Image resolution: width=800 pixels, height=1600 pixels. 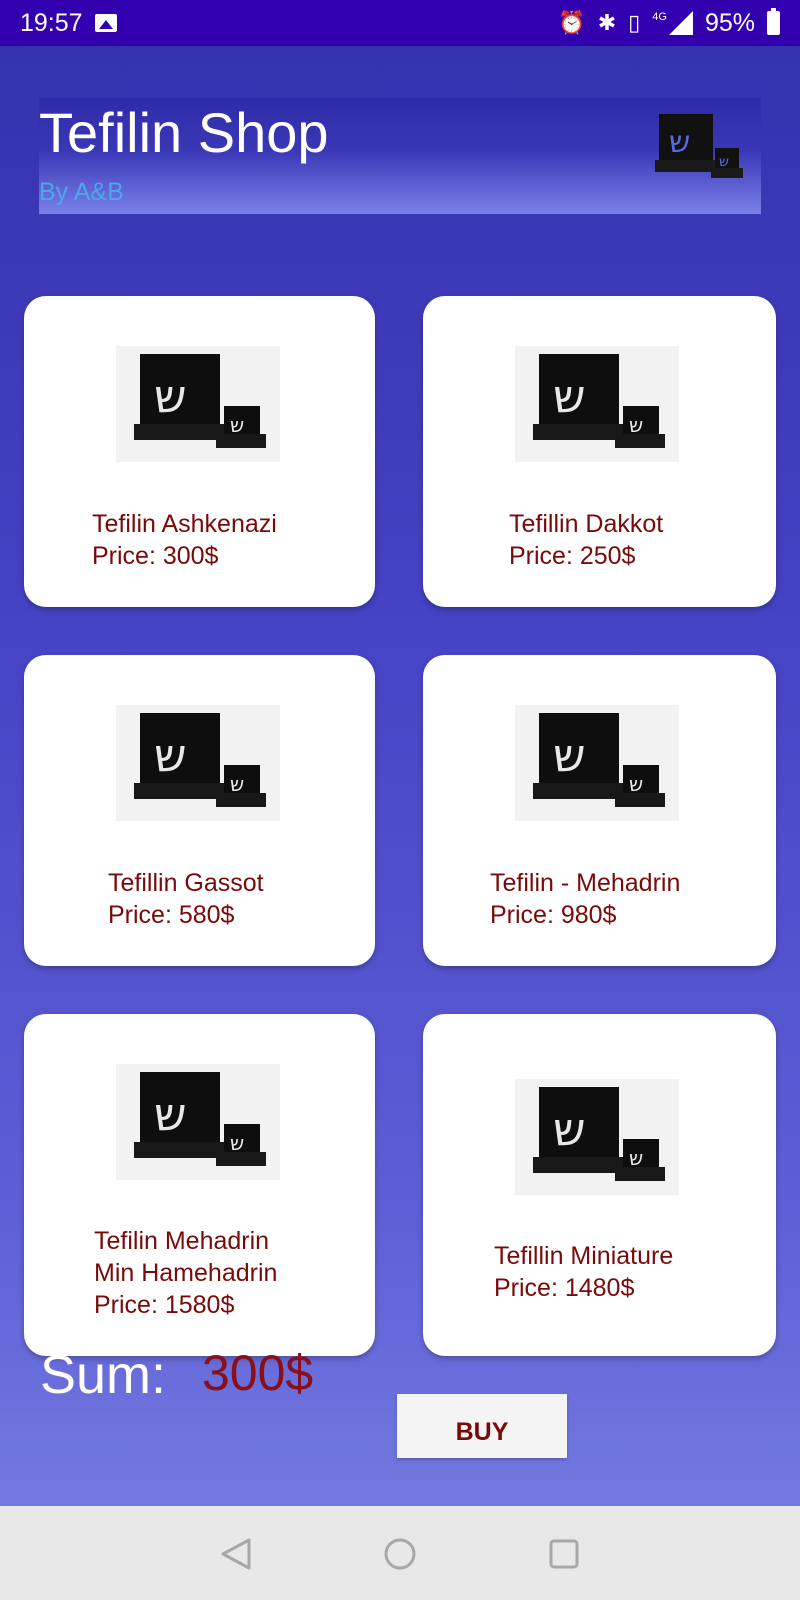 I want to click on product-name: Tefilin Ashkenazi, so click(x=184, y=524).